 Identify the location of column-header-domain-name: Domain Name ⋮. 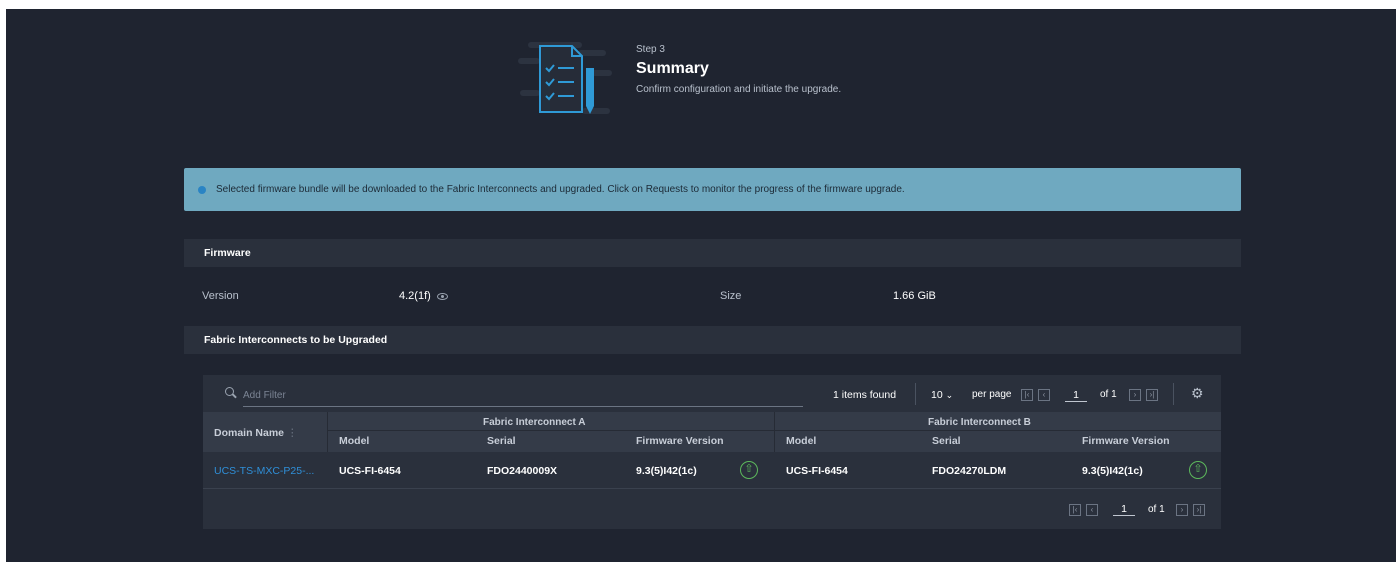
(255, 433).